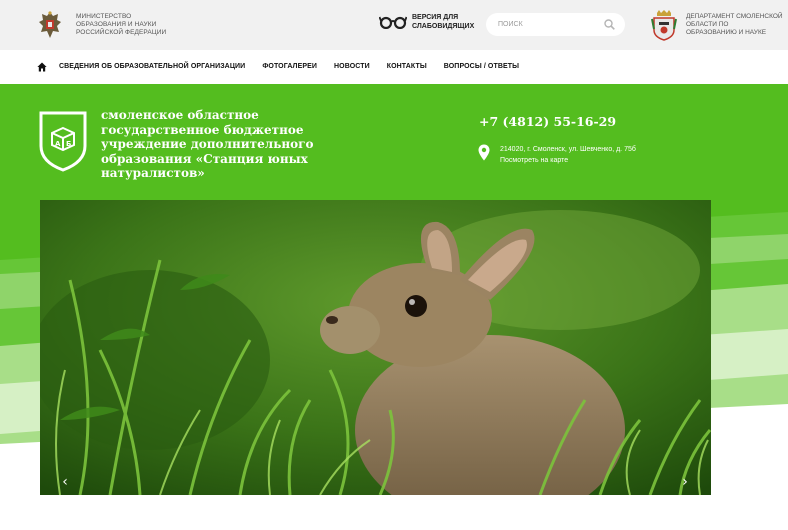  What do you see at coordinates (548, 24) in the screenshot?
I see `search-input` at bounding box center [548, 24].